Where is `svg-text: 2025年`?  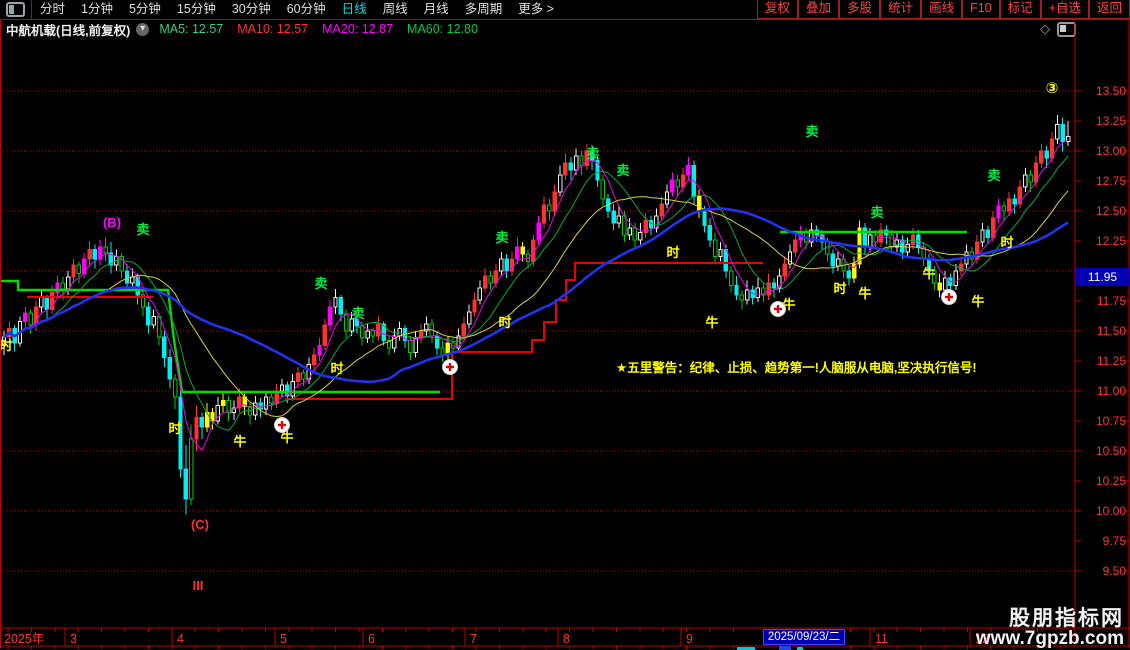
svg-text: 2025年 is located at coordinates (24, 639).